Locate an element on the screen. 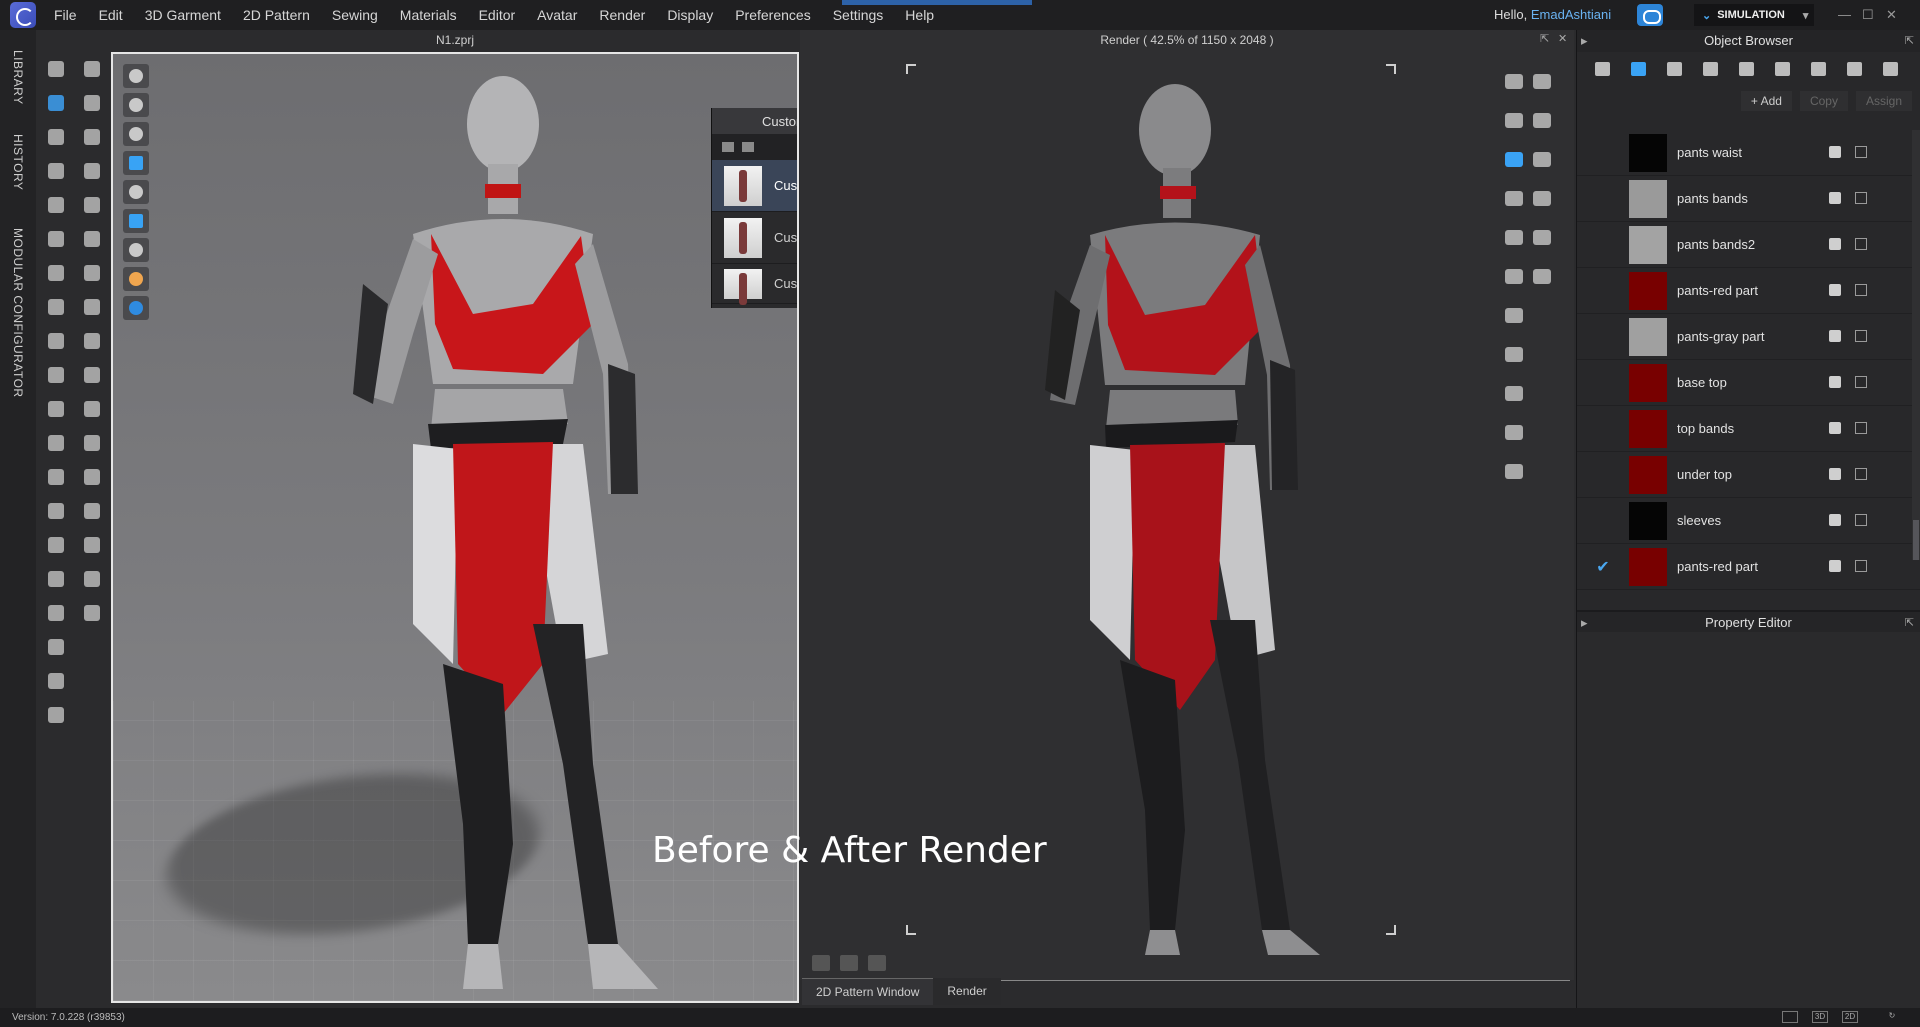  fold-icon is located at coordinates (56, 206).